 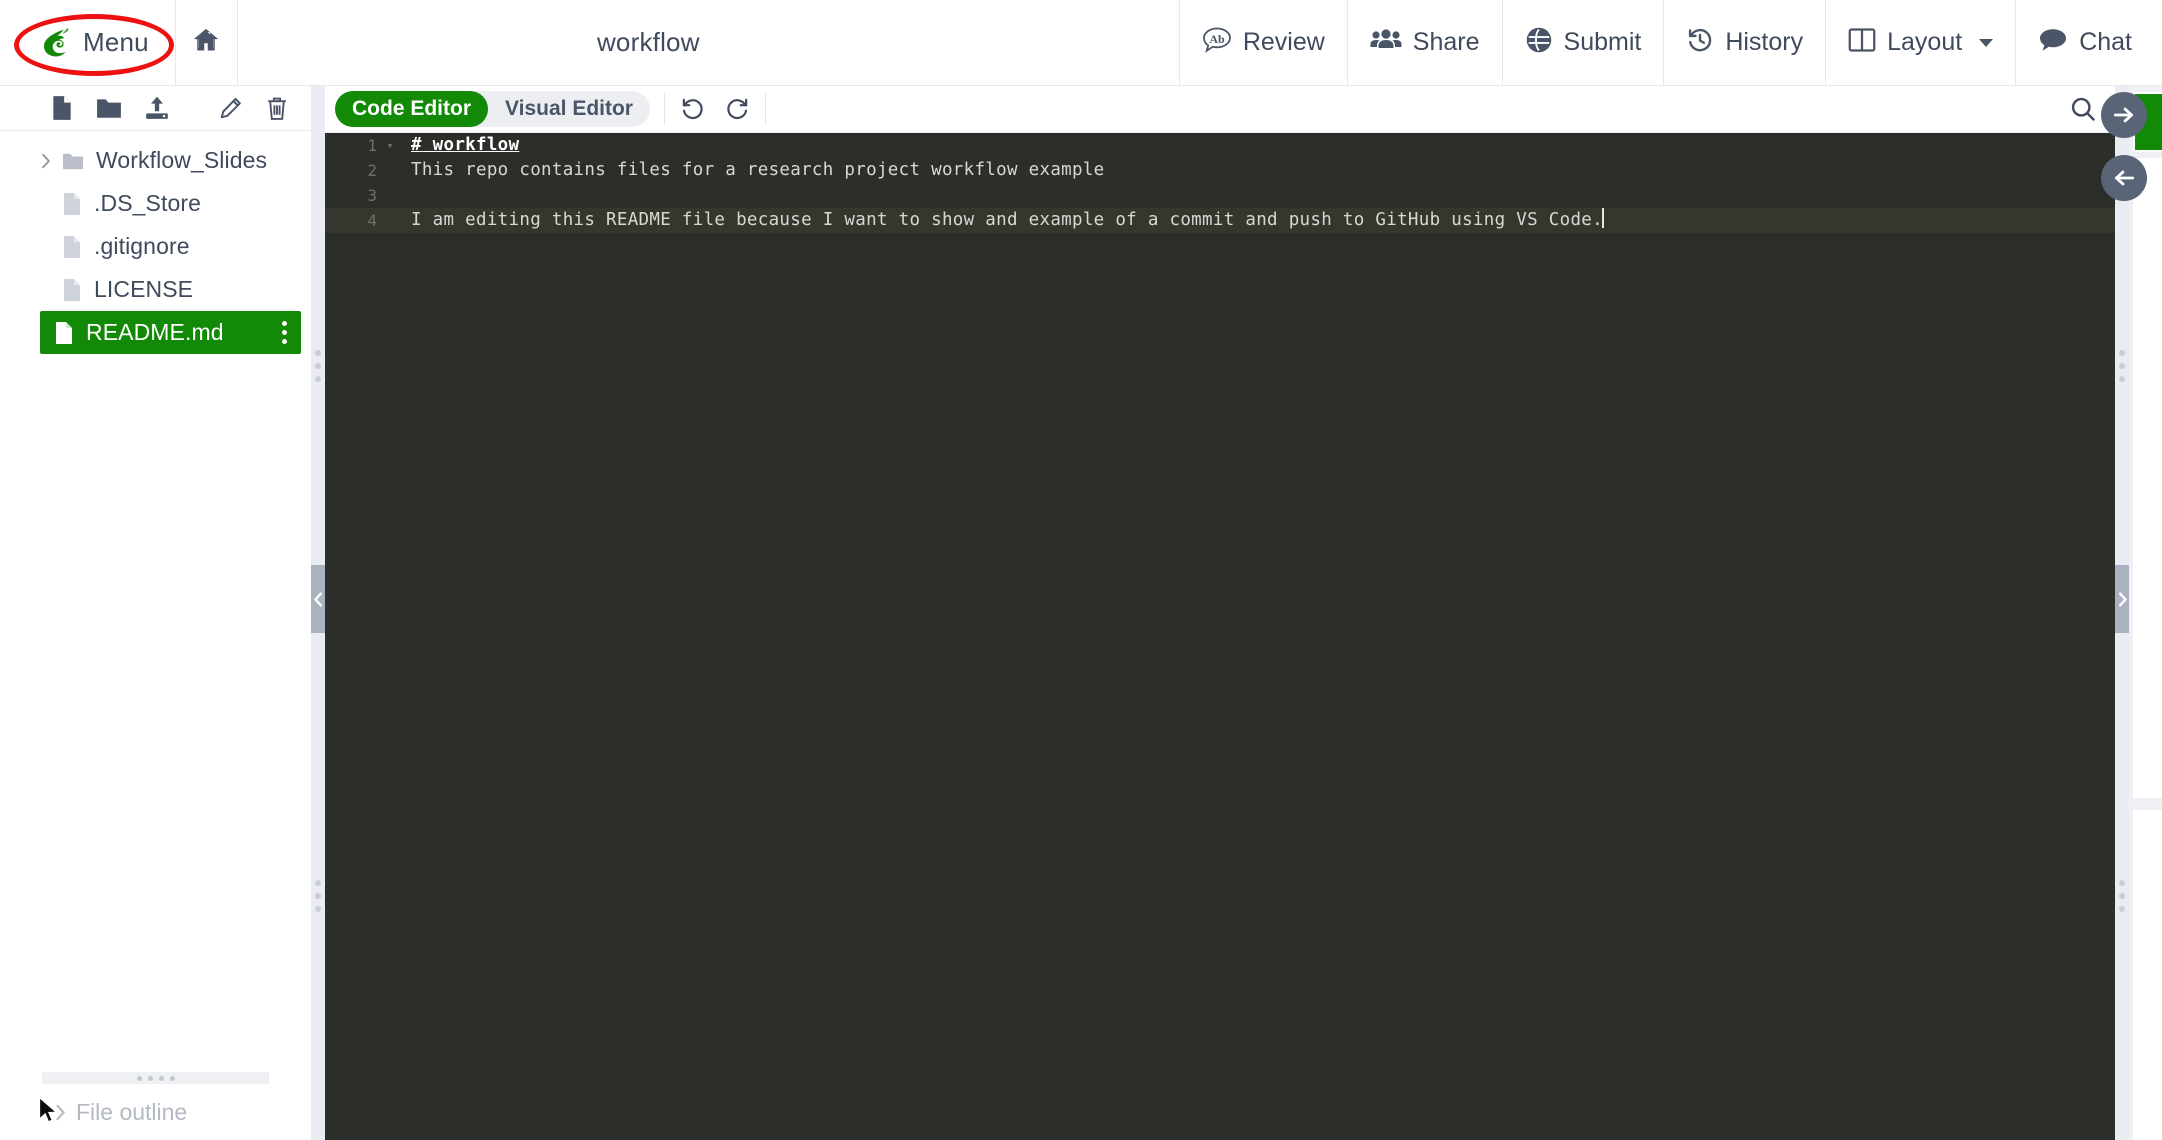 What do you see at coordinates (411, 109) in the screenshot?
I see `tab-code-editor: Code Editor` at bounding box center [411, 109].